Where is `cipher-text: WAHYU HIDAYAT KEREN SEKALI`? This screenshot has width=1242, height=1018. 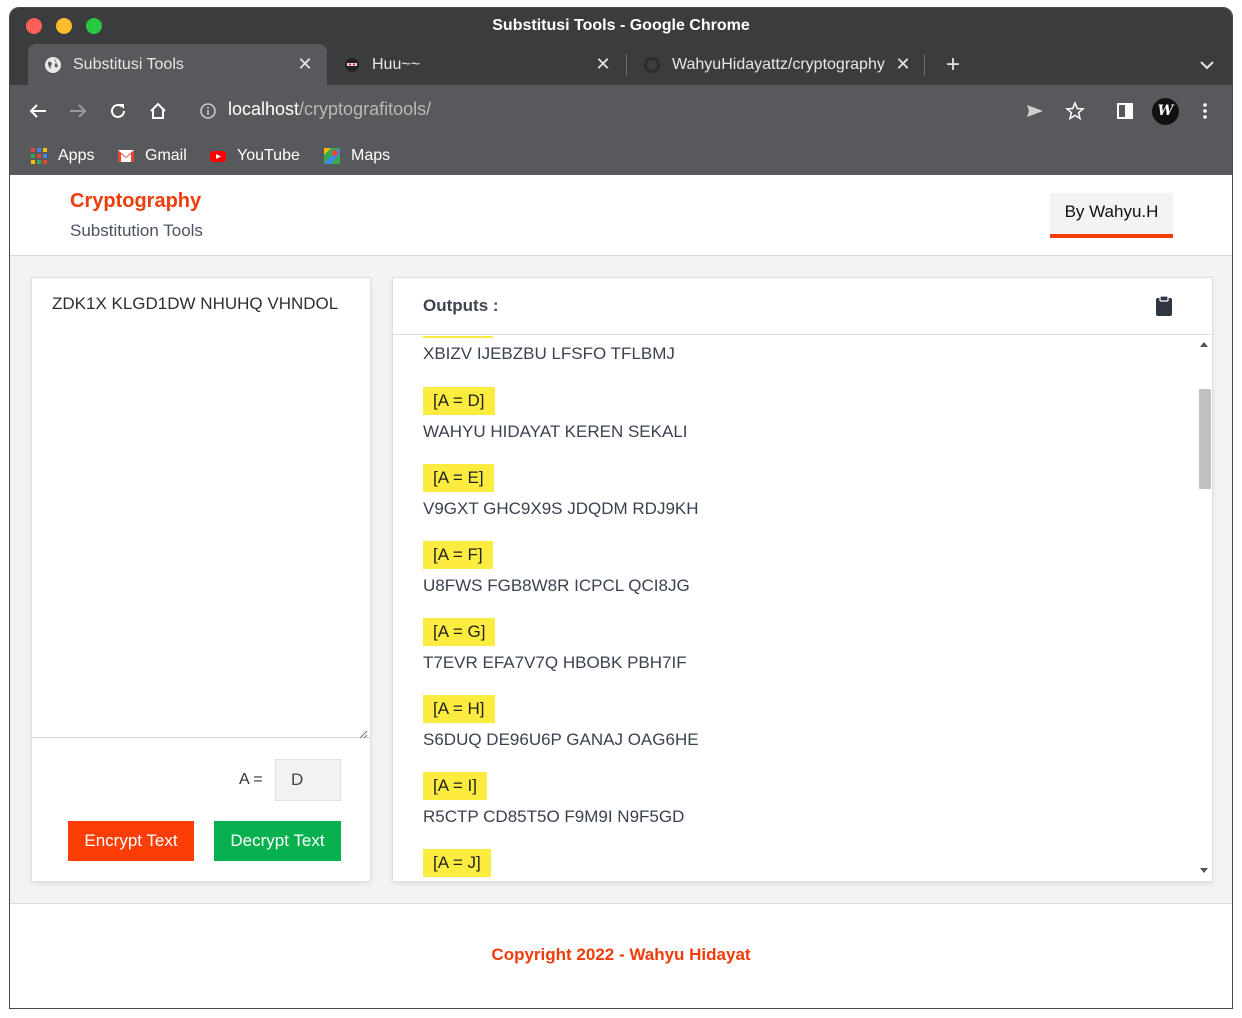 cipher-text: WAHYU HIDAYAT KEREN SEKALI is located at coordinates (555, 431).